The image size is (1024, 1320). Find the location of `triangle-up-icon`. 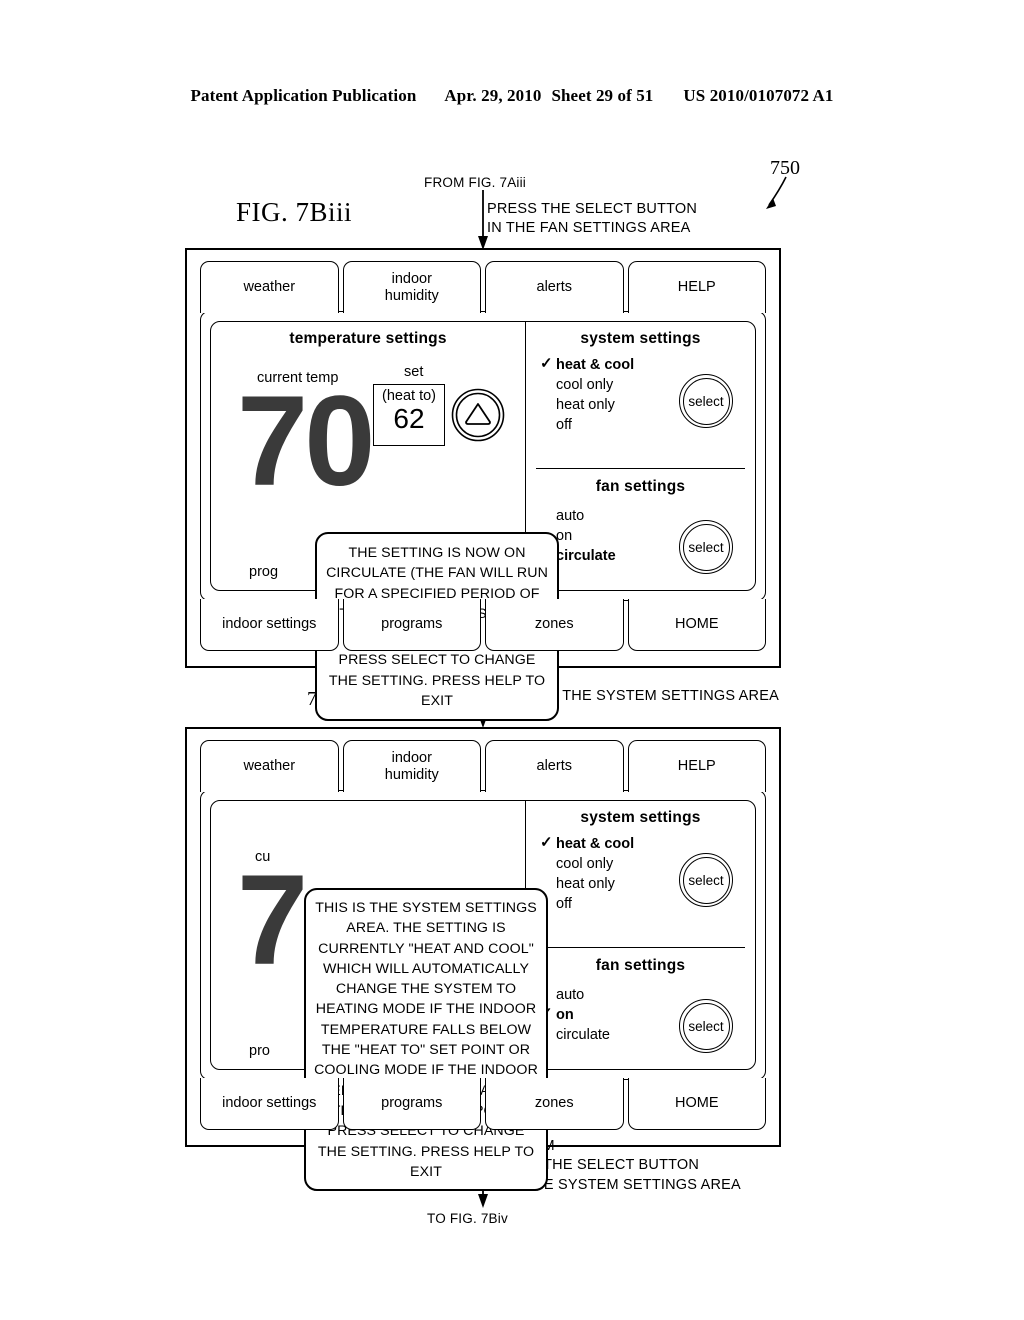

triangle-up-icon is located at coordinates (478, 415).